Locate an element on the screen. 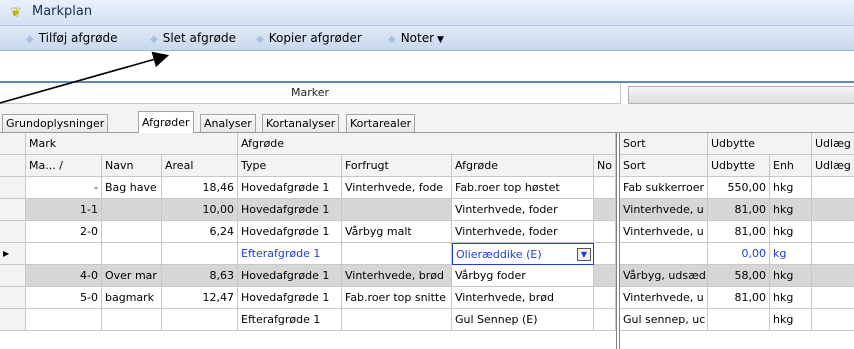 This screenshot has height=349, width=854. cell-sort: Fab sukkerroer is located at coordinates (664, 188).